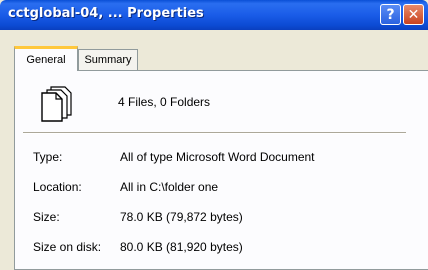  What do you see at coordinates (106, 13) in the screenshot?
I see `window-title: cctglobal-04, ... Properties` at bounding box center [106, 13].